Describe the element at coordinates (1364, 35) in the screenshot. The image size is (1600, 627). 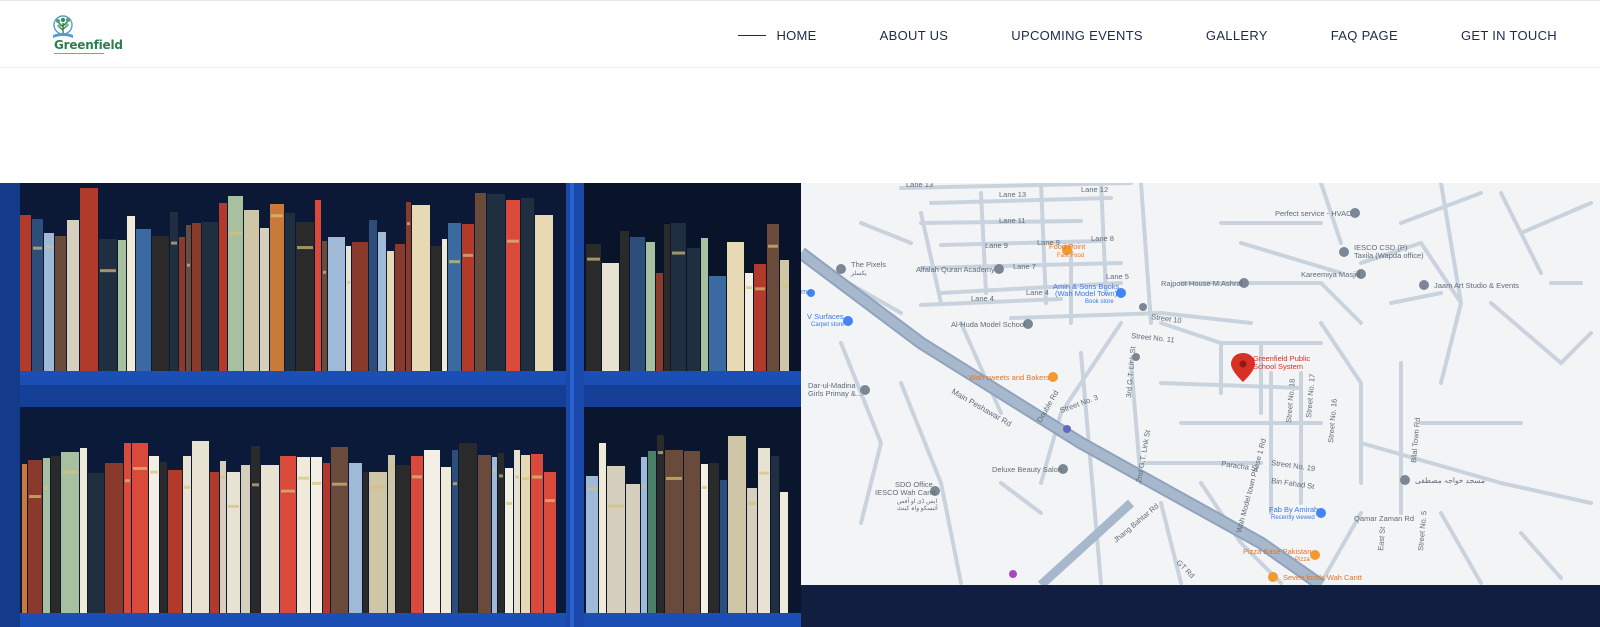
I see `nav-item-faq-page: FAQ PAGE` at that location.